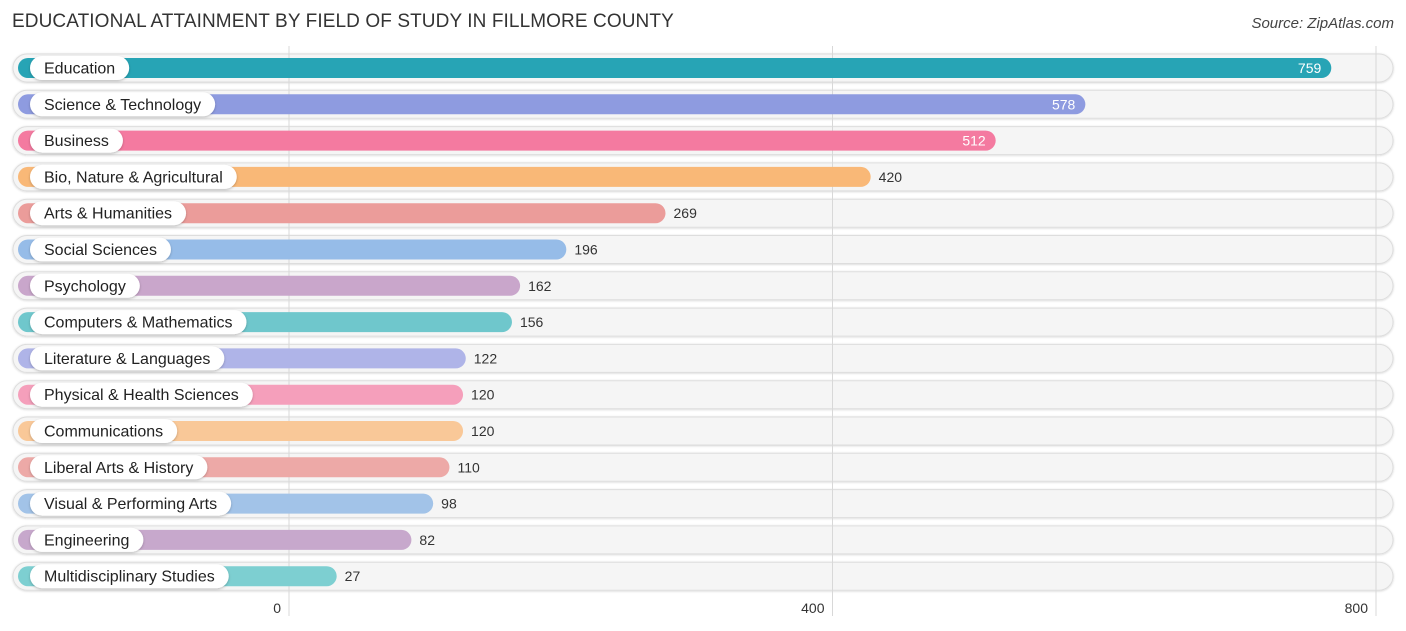  Describe the element at coordinates (129, 577) in the screenshot. I see `category-label: Multidisciplinary Studies` at that location.